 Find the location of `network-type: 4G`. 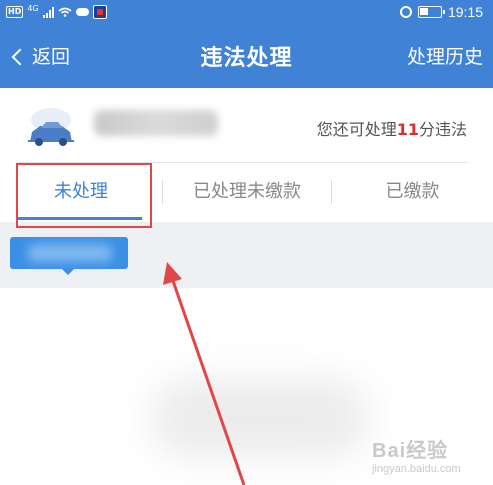

network-type: 4G is located at coordinates (33, 8).